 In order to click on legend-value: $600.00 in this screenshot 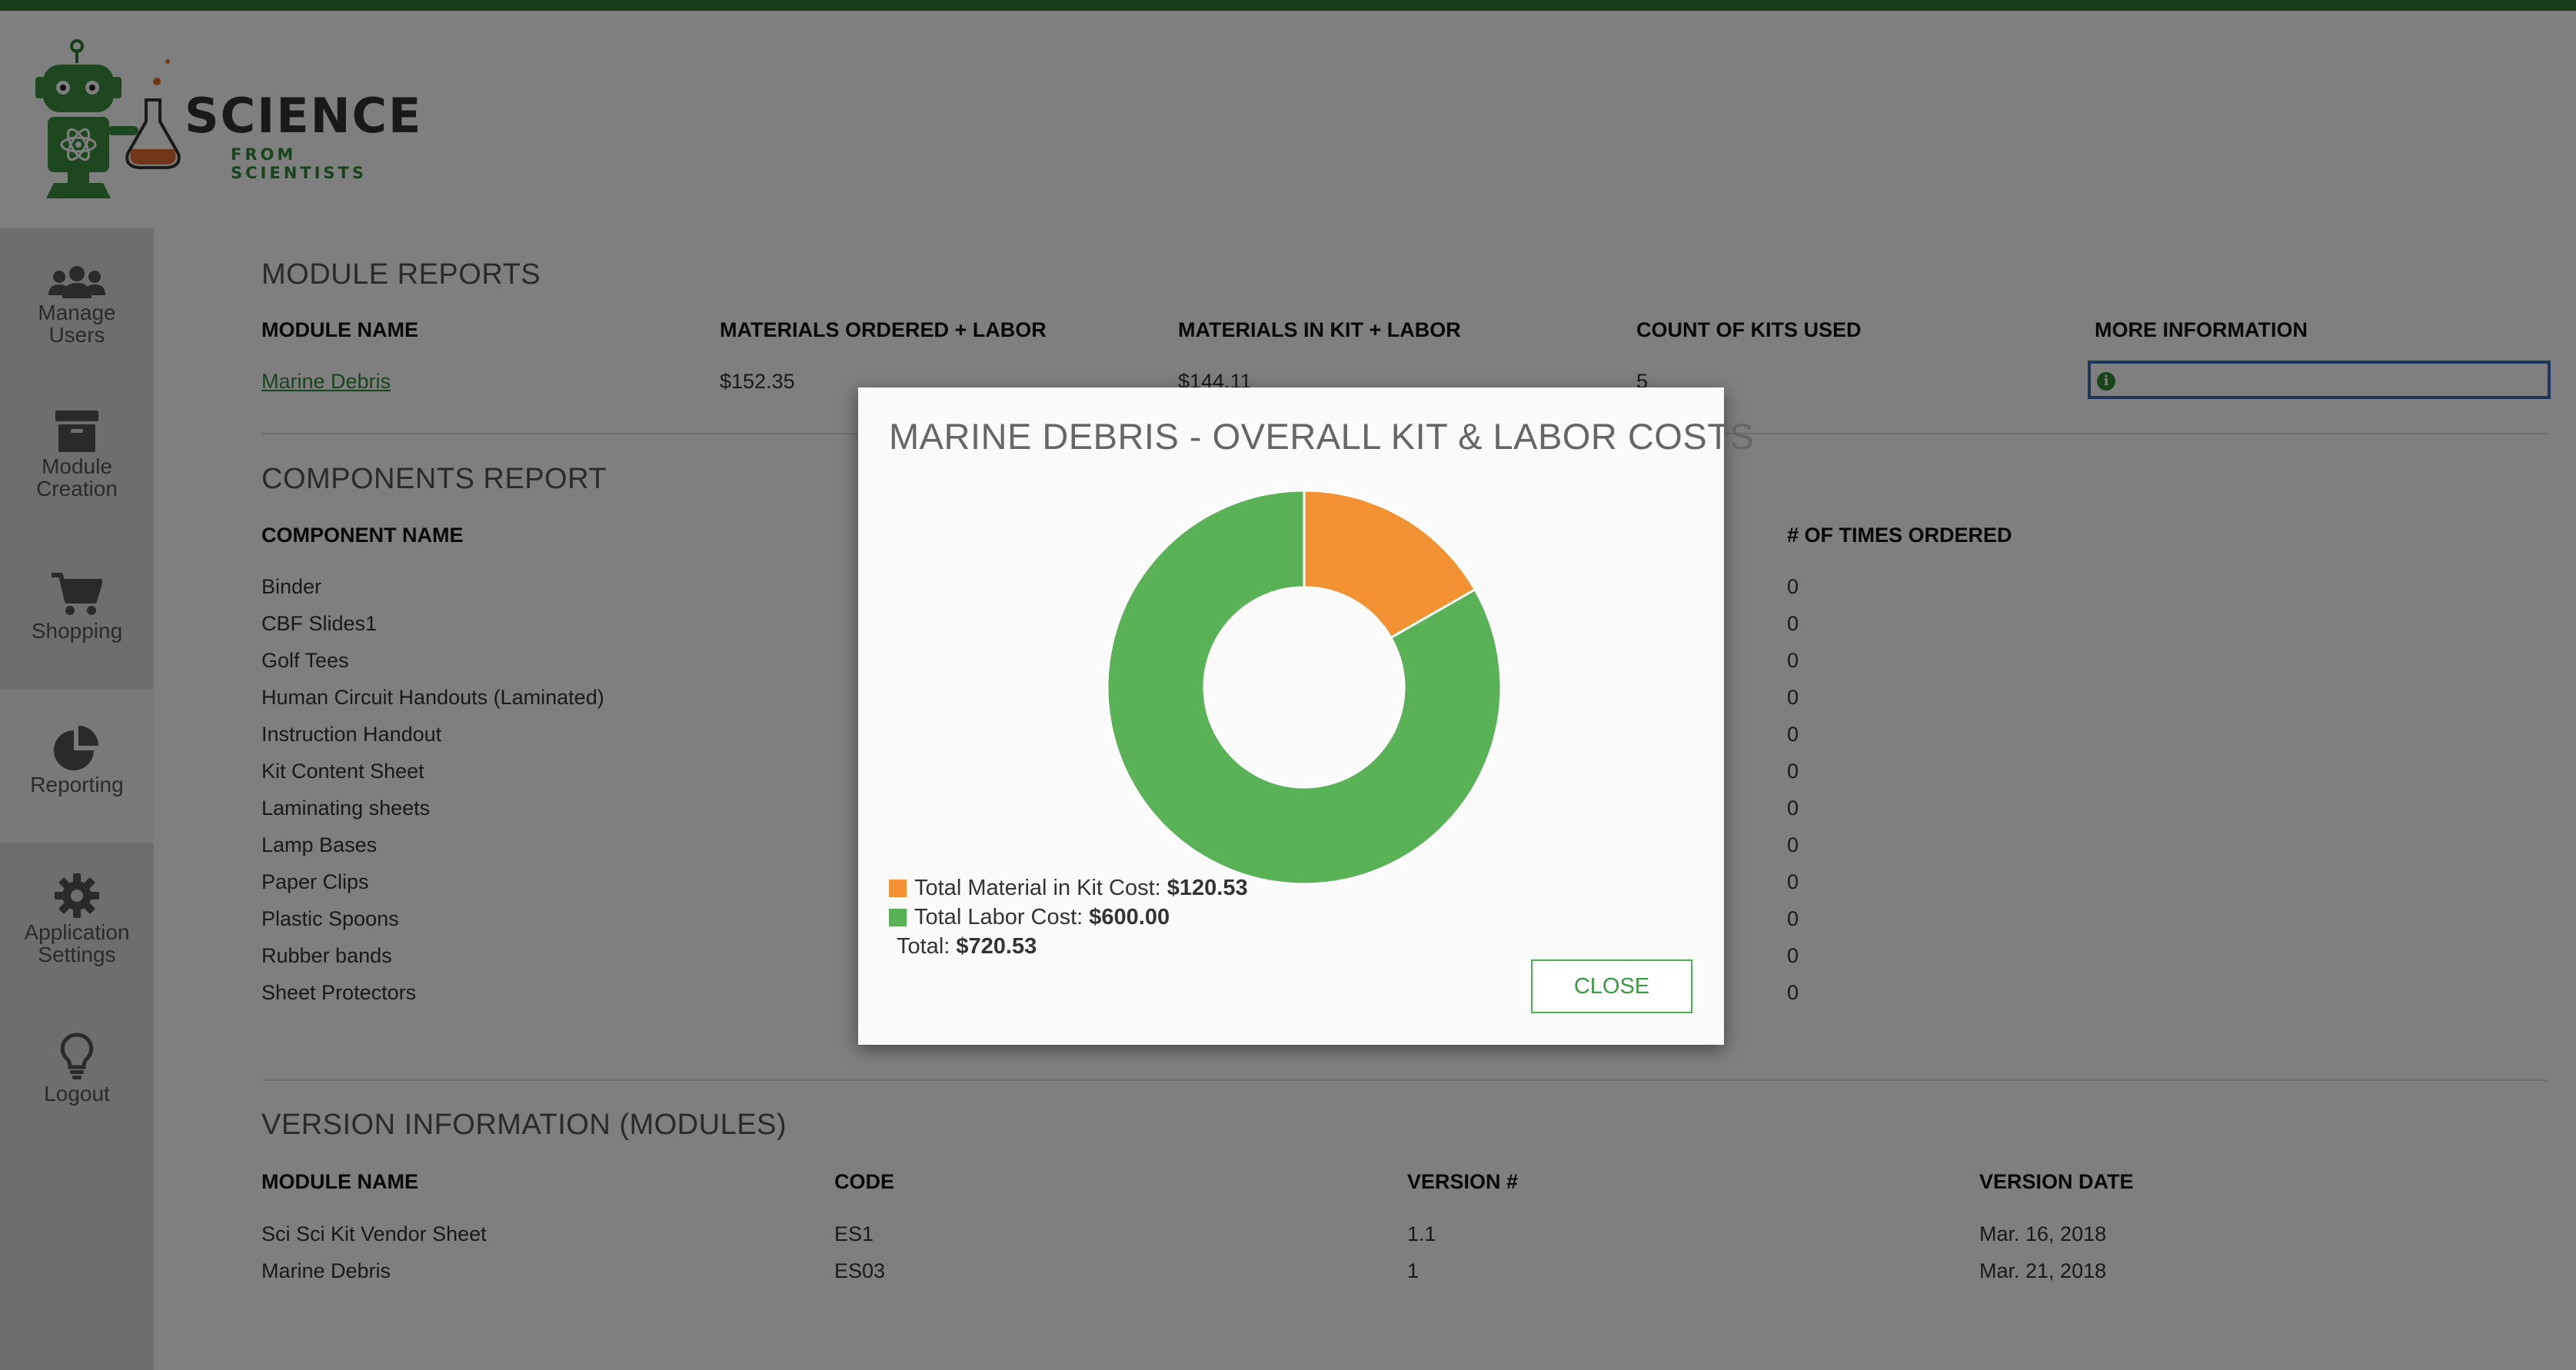, I will do `click(1129, 917)`.